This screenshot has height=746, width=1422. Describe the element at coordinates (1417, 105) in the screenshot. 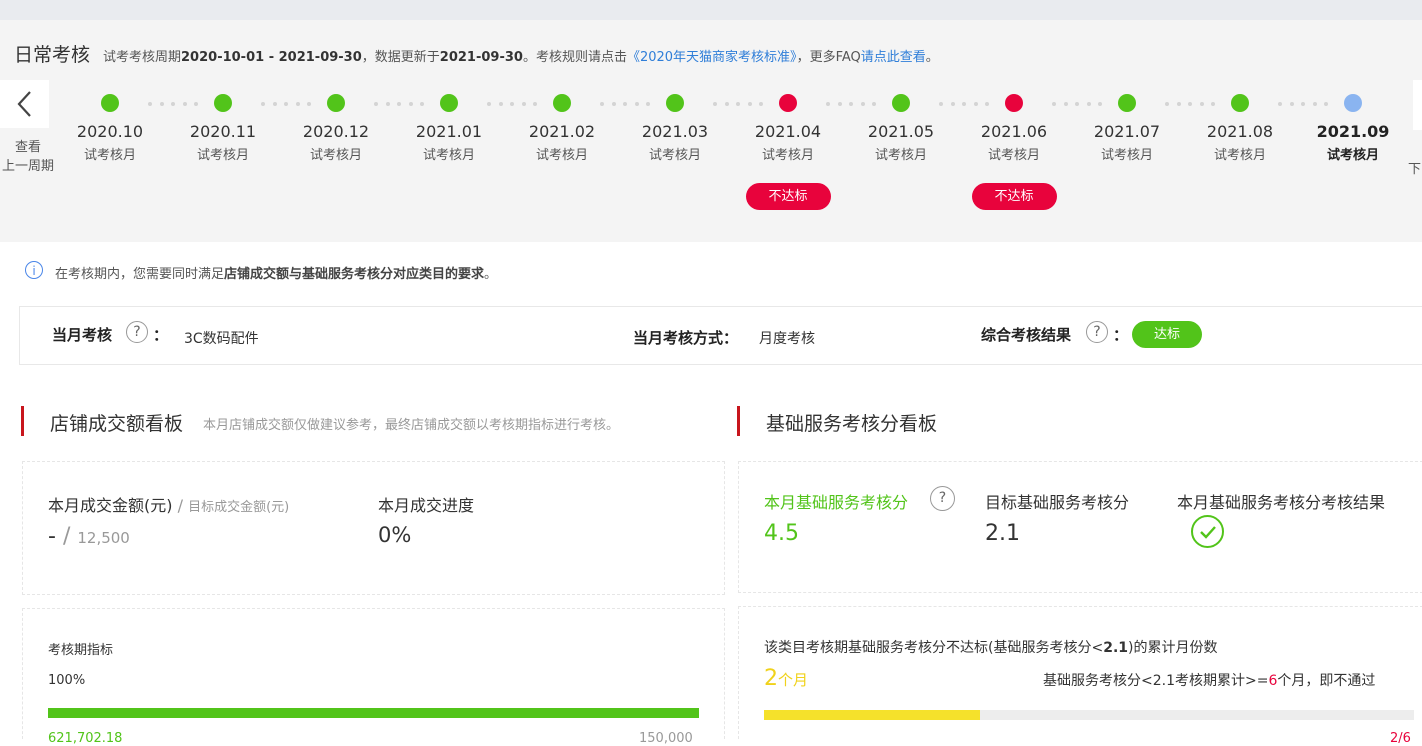

I see `next-period-button` at that location.